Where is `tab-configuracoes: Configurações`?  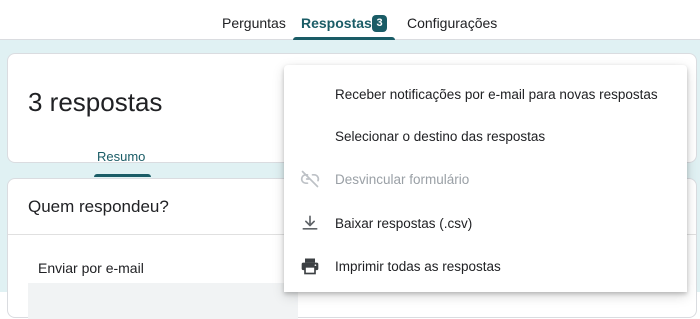 tab-configuracoes: Configurações is located at coordinates (452, 19).